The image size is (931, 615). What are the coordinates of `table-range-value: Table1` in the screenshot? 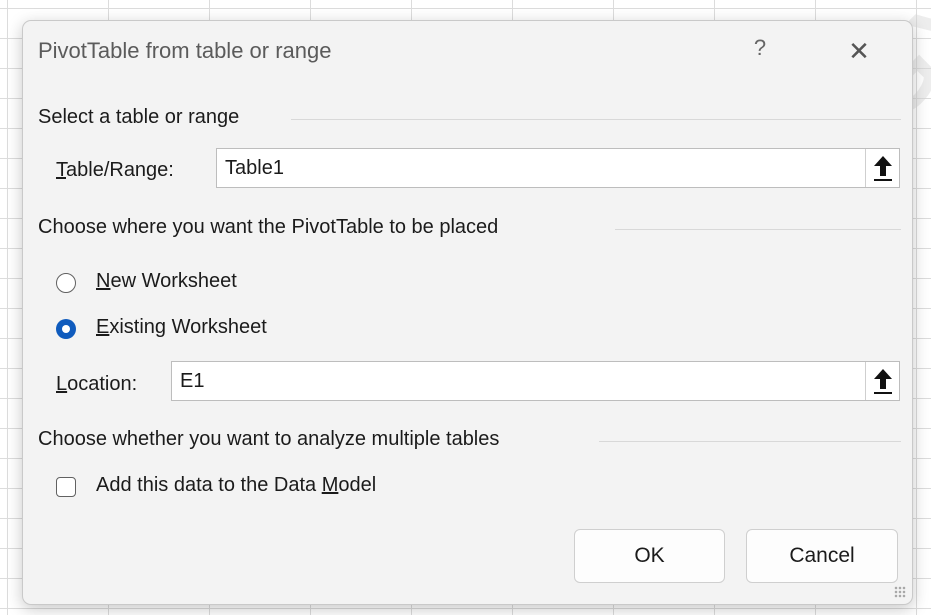 It's located at (254, 168).